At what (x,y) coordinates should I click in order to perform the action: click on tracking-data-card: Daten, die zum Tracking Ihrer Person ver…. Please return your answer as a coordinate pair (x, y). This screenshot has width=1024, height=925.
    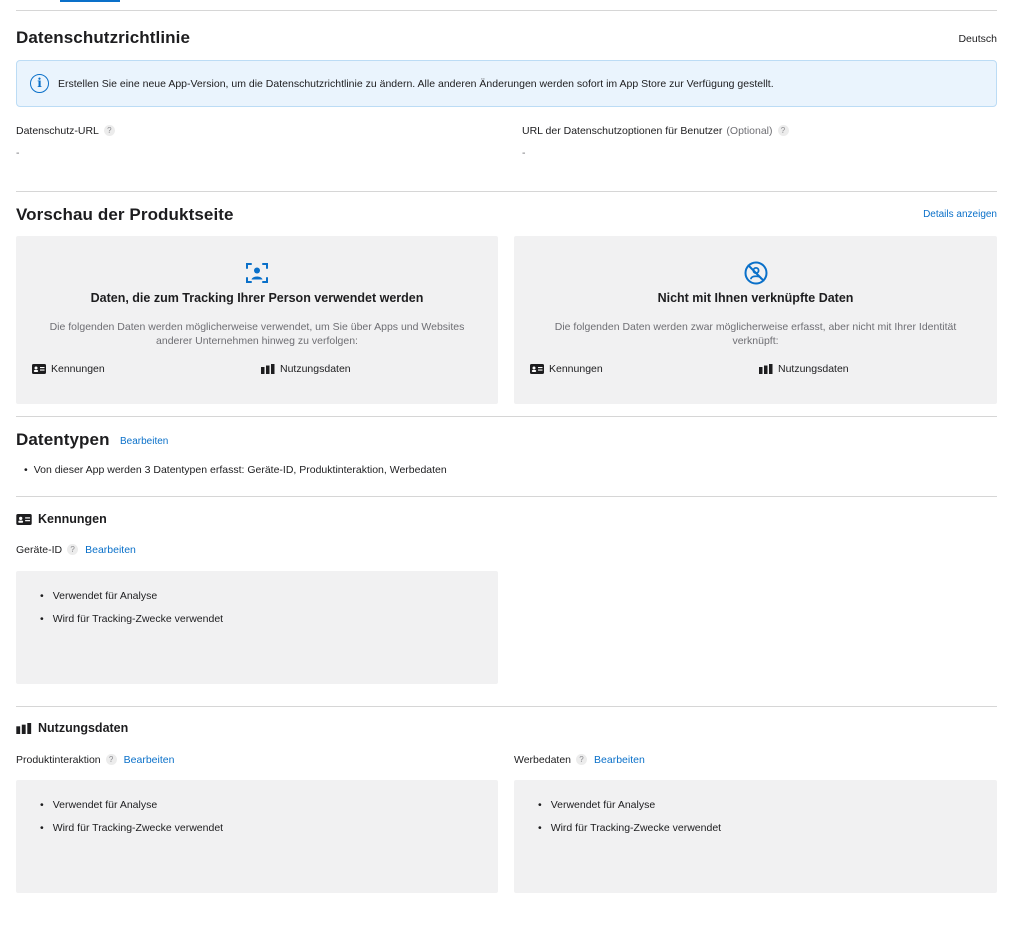
    Looking at the image, I should click on (257, 320).